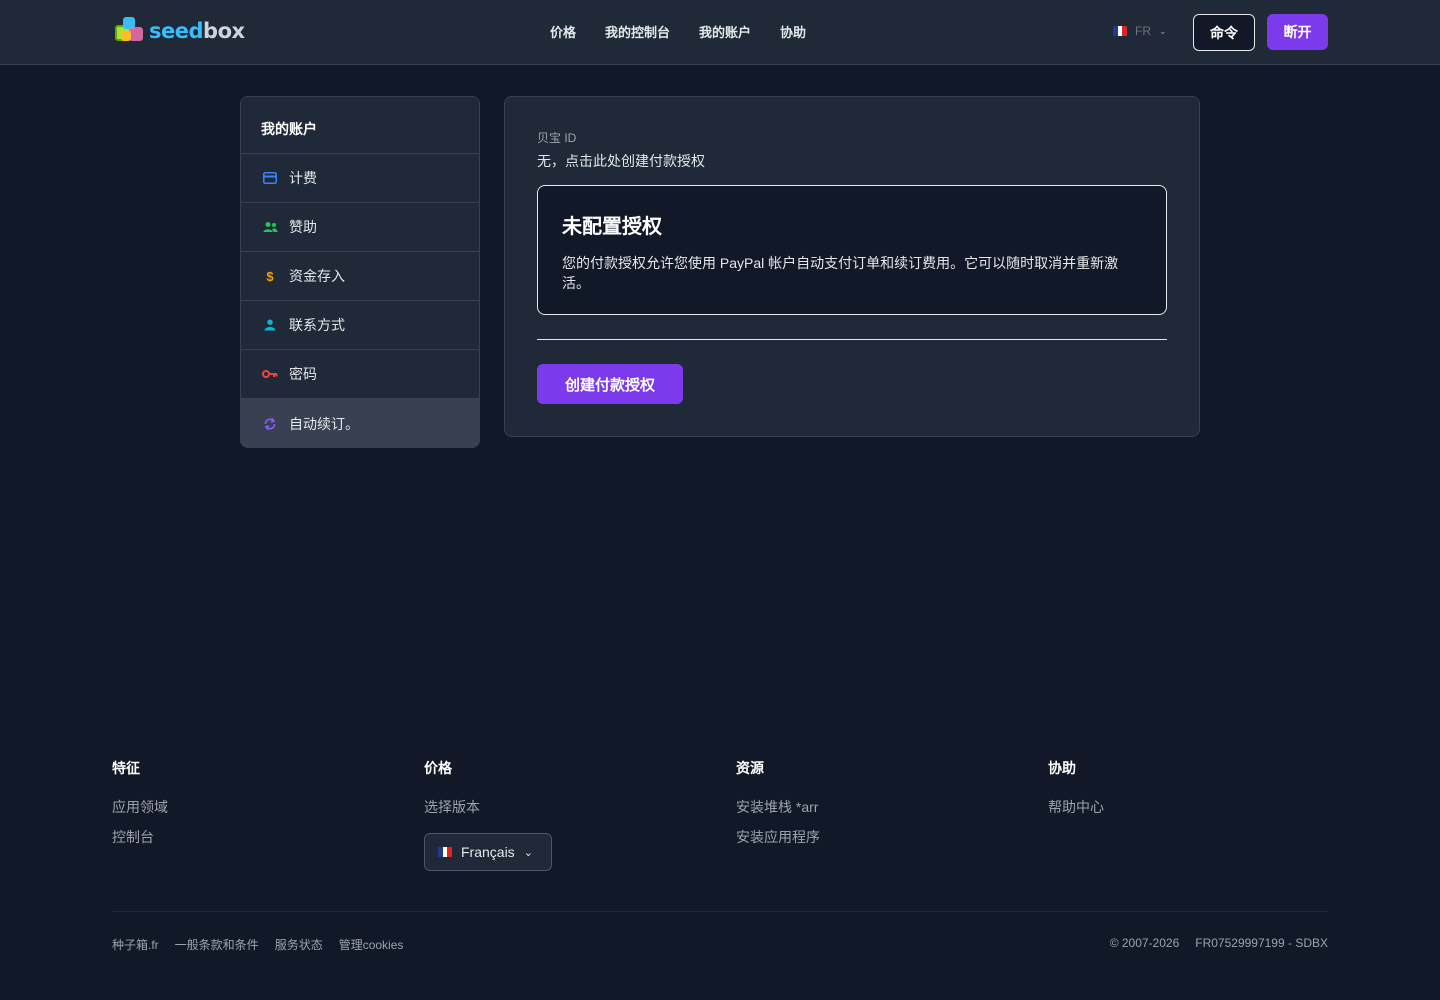 This screenshot has height=1000, width=1440. I want to click on notice-title: 未配置授权, so click(612, 227).